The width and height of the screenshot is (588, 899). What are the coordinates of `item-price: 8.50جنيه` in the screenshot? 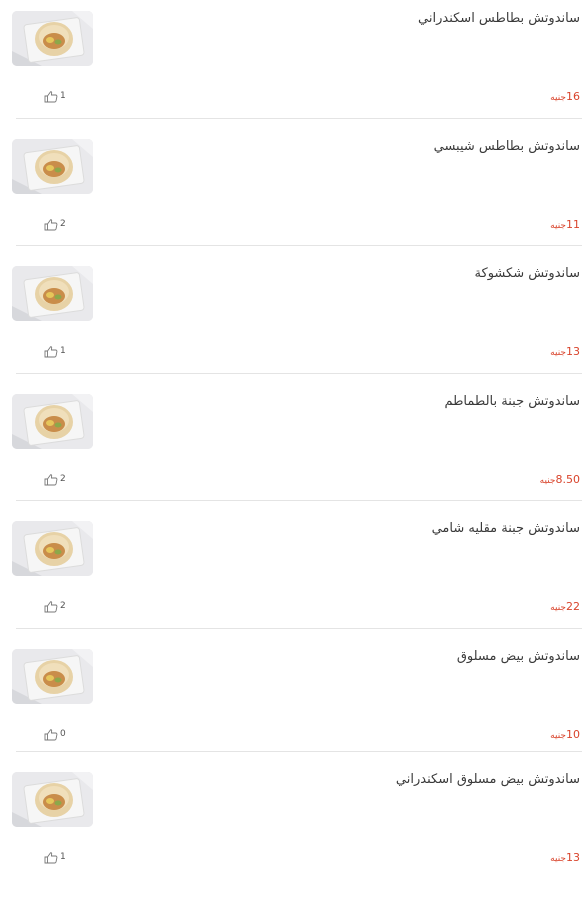 It's located at (560, 479).